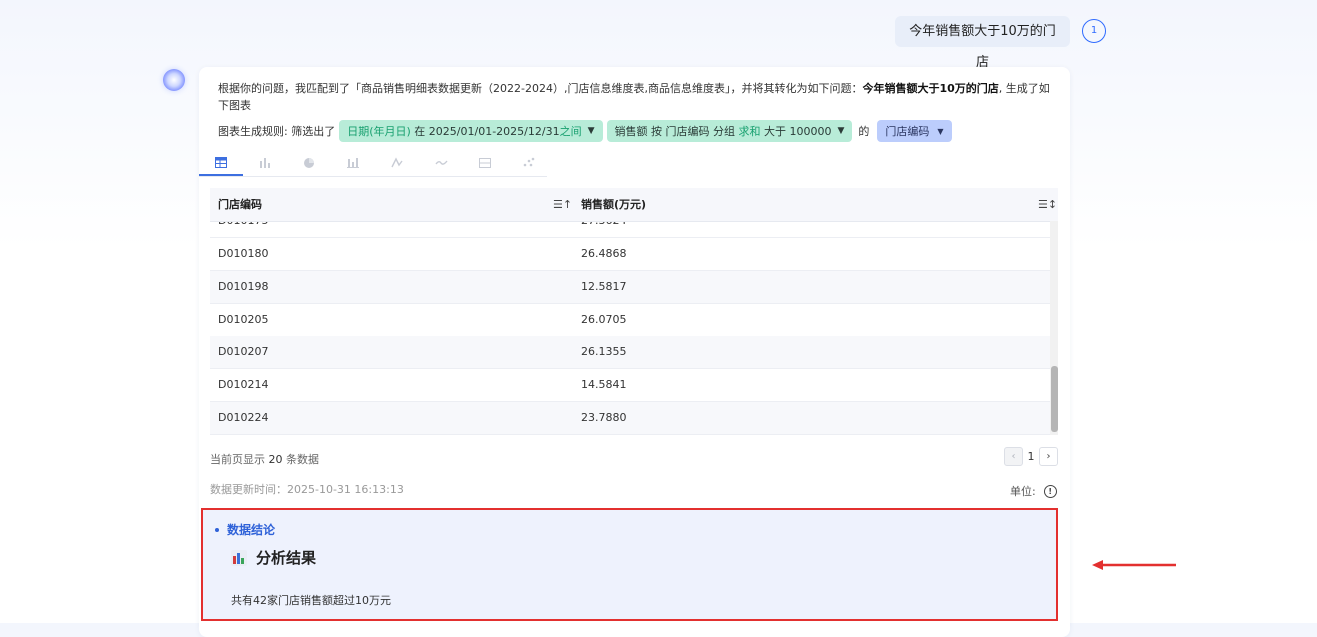  Describe the element at coordinates (217, 529) in the screenshot. I see `bullet-icon` at that location.